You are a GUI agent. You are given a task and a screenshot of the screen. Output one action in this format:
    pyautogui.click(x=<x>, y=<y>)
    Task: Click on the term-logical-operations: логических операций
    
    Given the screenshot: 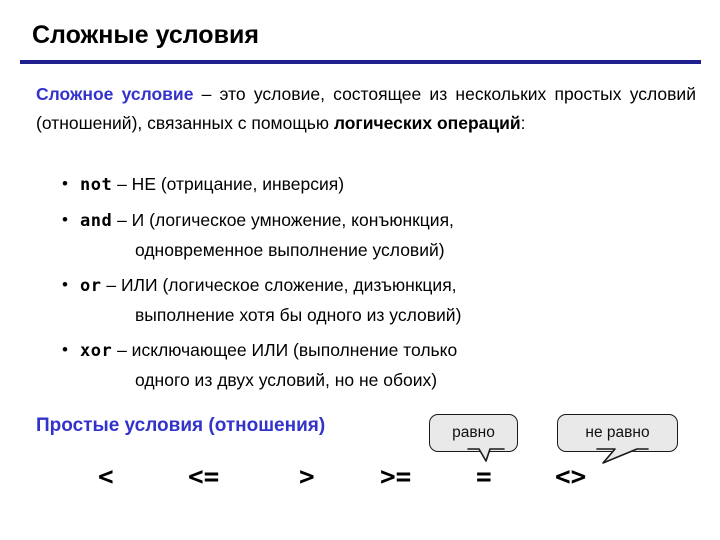 What is the action you would take?
    pyautogui.click(x=427, y=123)
    